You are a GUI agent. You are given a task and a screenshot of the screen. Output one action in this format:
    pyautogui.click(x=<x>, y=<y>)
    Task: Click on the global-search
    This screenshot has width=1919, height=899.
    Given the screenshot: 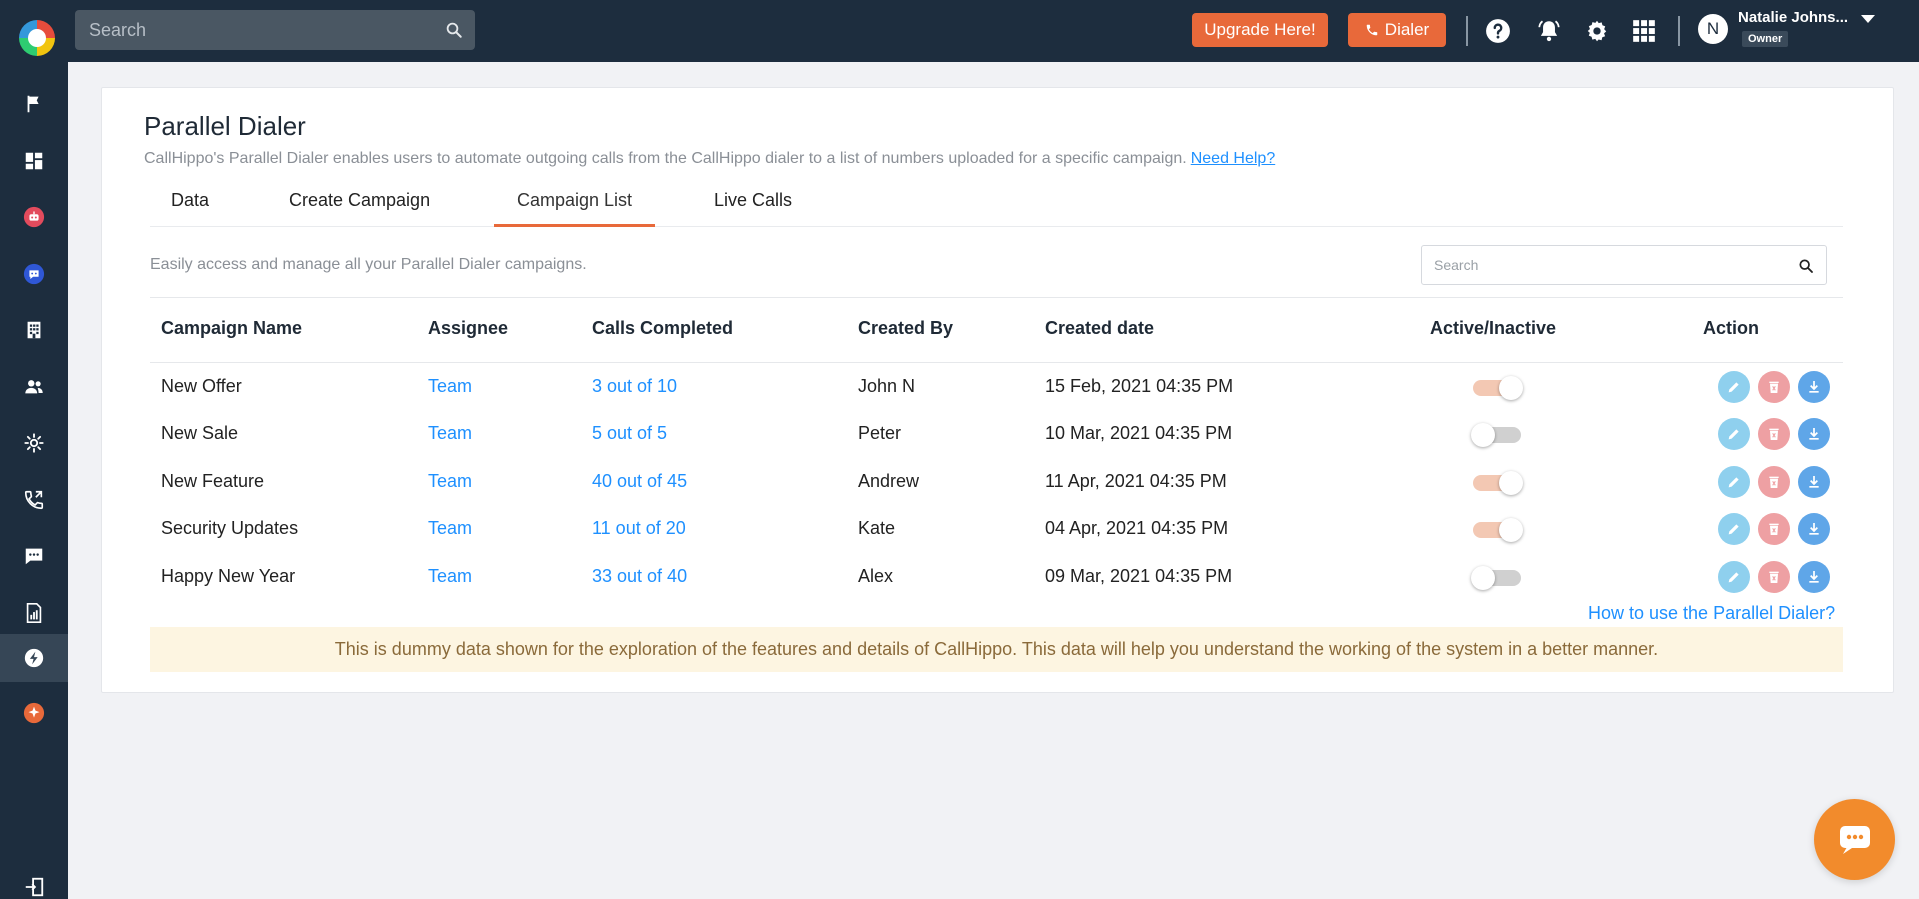 What is the action you would take?
    pyautogui.click(x=275, y=30)
    